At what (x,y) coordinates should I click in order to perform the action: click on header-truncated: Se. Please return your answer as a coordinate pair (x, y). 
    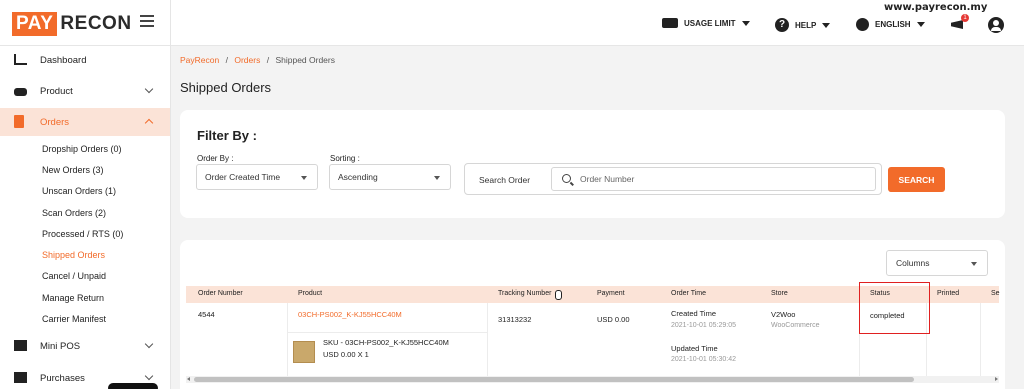
    Looking at the image, I should click on (995, 293).